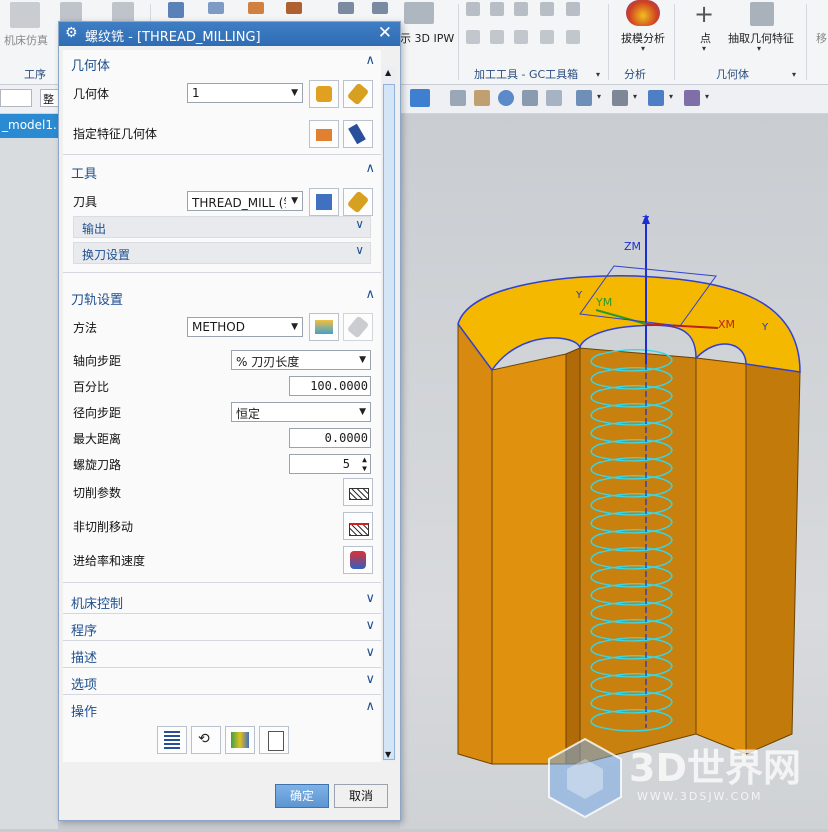  I want to click on edit-tool-button, so click(358, 202).